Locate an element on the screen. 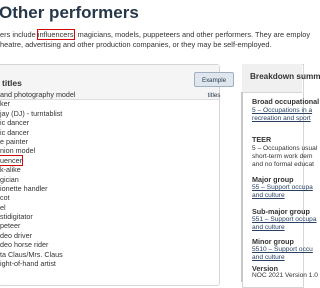 The image size is (320, 288). example-titles-heading: titles is located at coordinates (12, 83).